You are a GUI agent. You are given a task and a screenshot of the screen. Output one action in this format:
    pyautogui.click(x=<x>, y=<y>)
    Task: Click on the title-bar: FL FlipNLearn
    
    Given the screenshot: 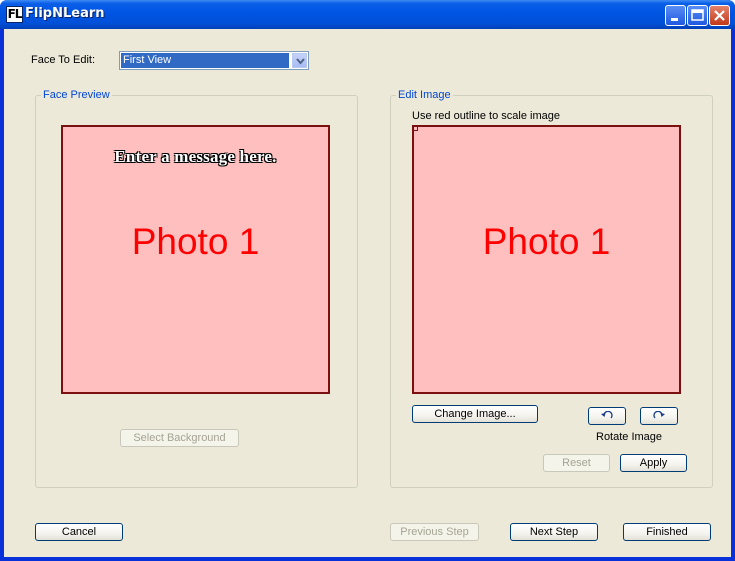 What is the action you would take?
    pyautogui.click(x=367, y=14)
    